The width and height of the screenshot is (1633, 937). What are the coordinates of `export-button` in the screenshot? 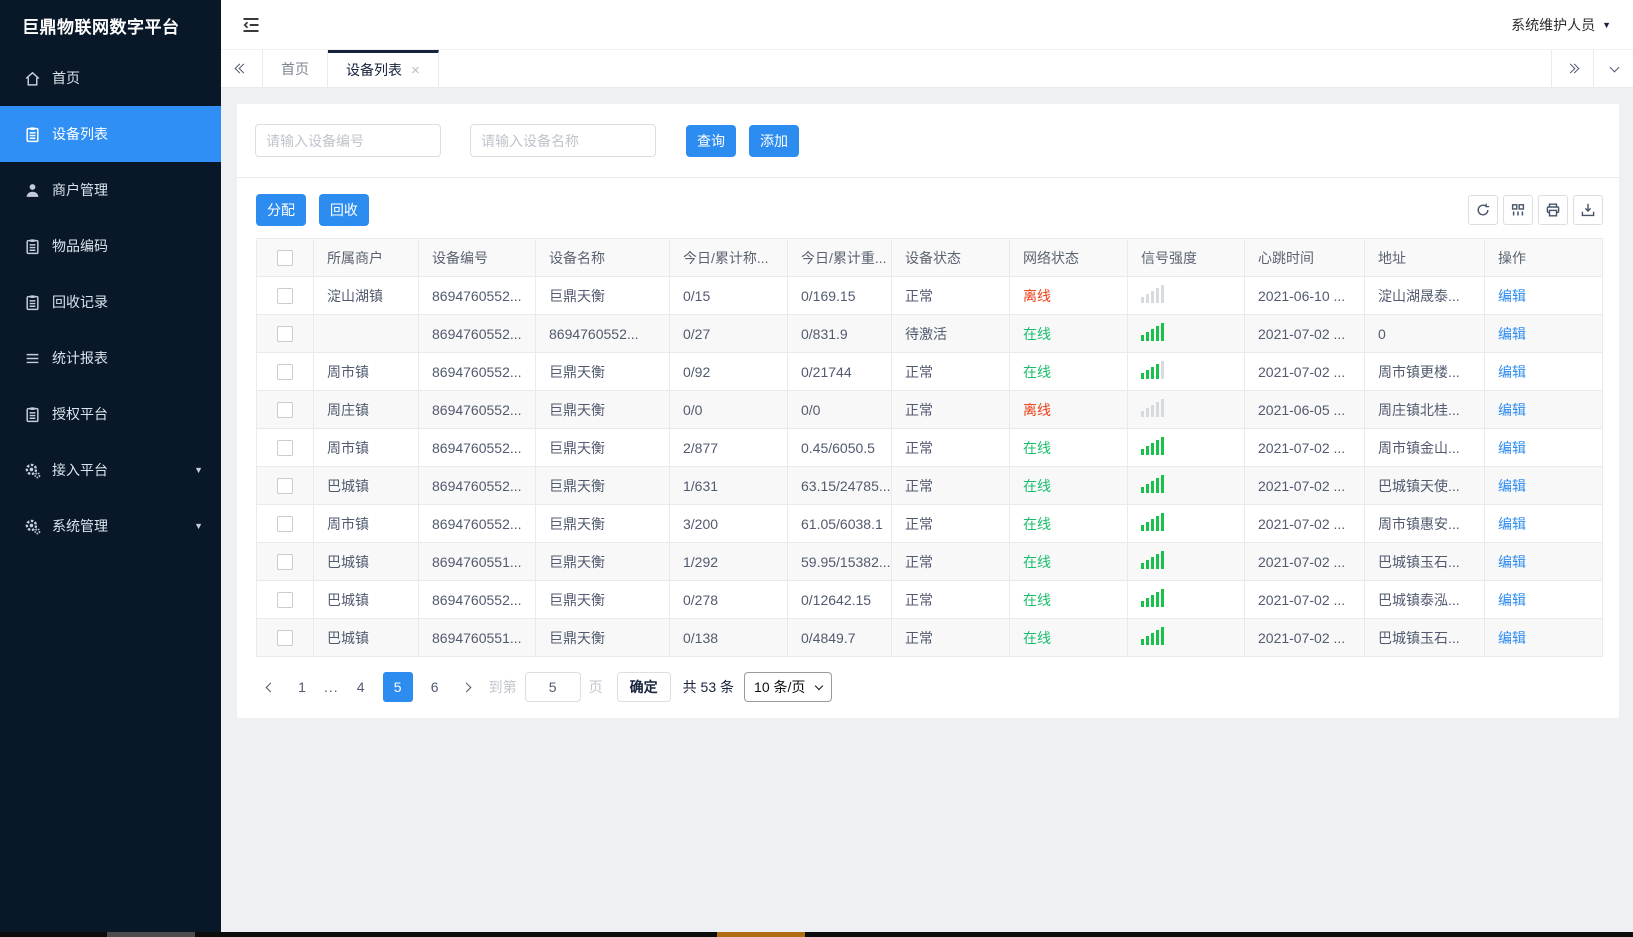 It's located at (1588, 210).